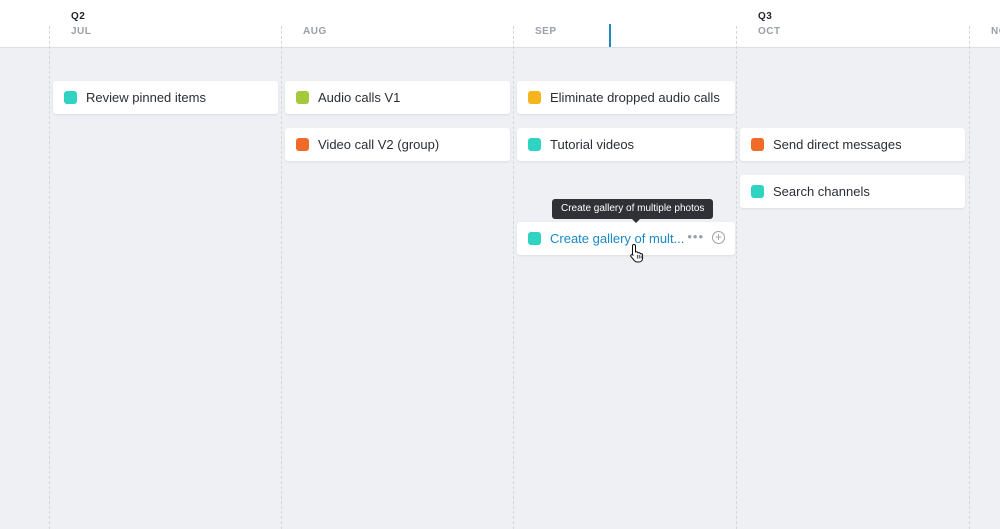 The height and width of the screenshot is (529, 1000). I want to click on roadmap-card: Search channels, so click(852, 191).